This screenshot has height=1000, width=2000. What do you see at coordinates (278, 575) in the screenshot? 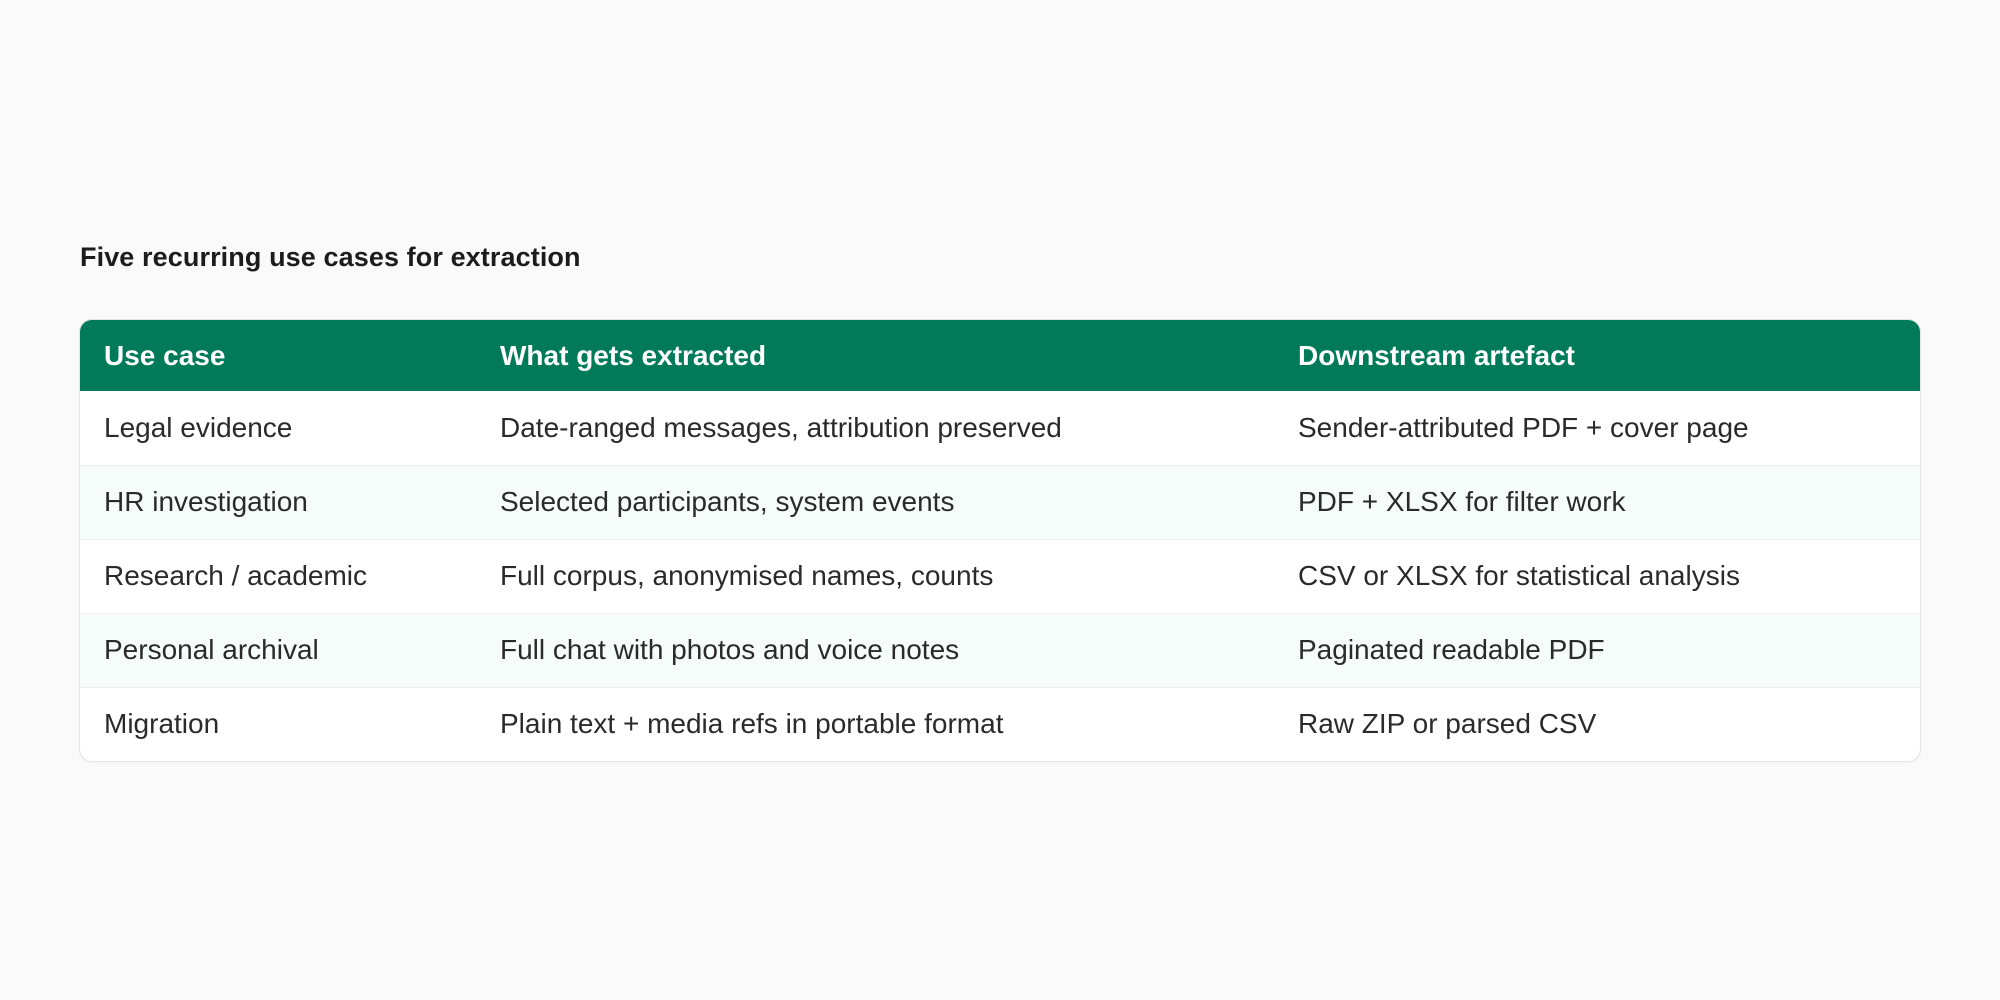
I see `cell-use-case: Research / academic` at bounding box center [278, 575].